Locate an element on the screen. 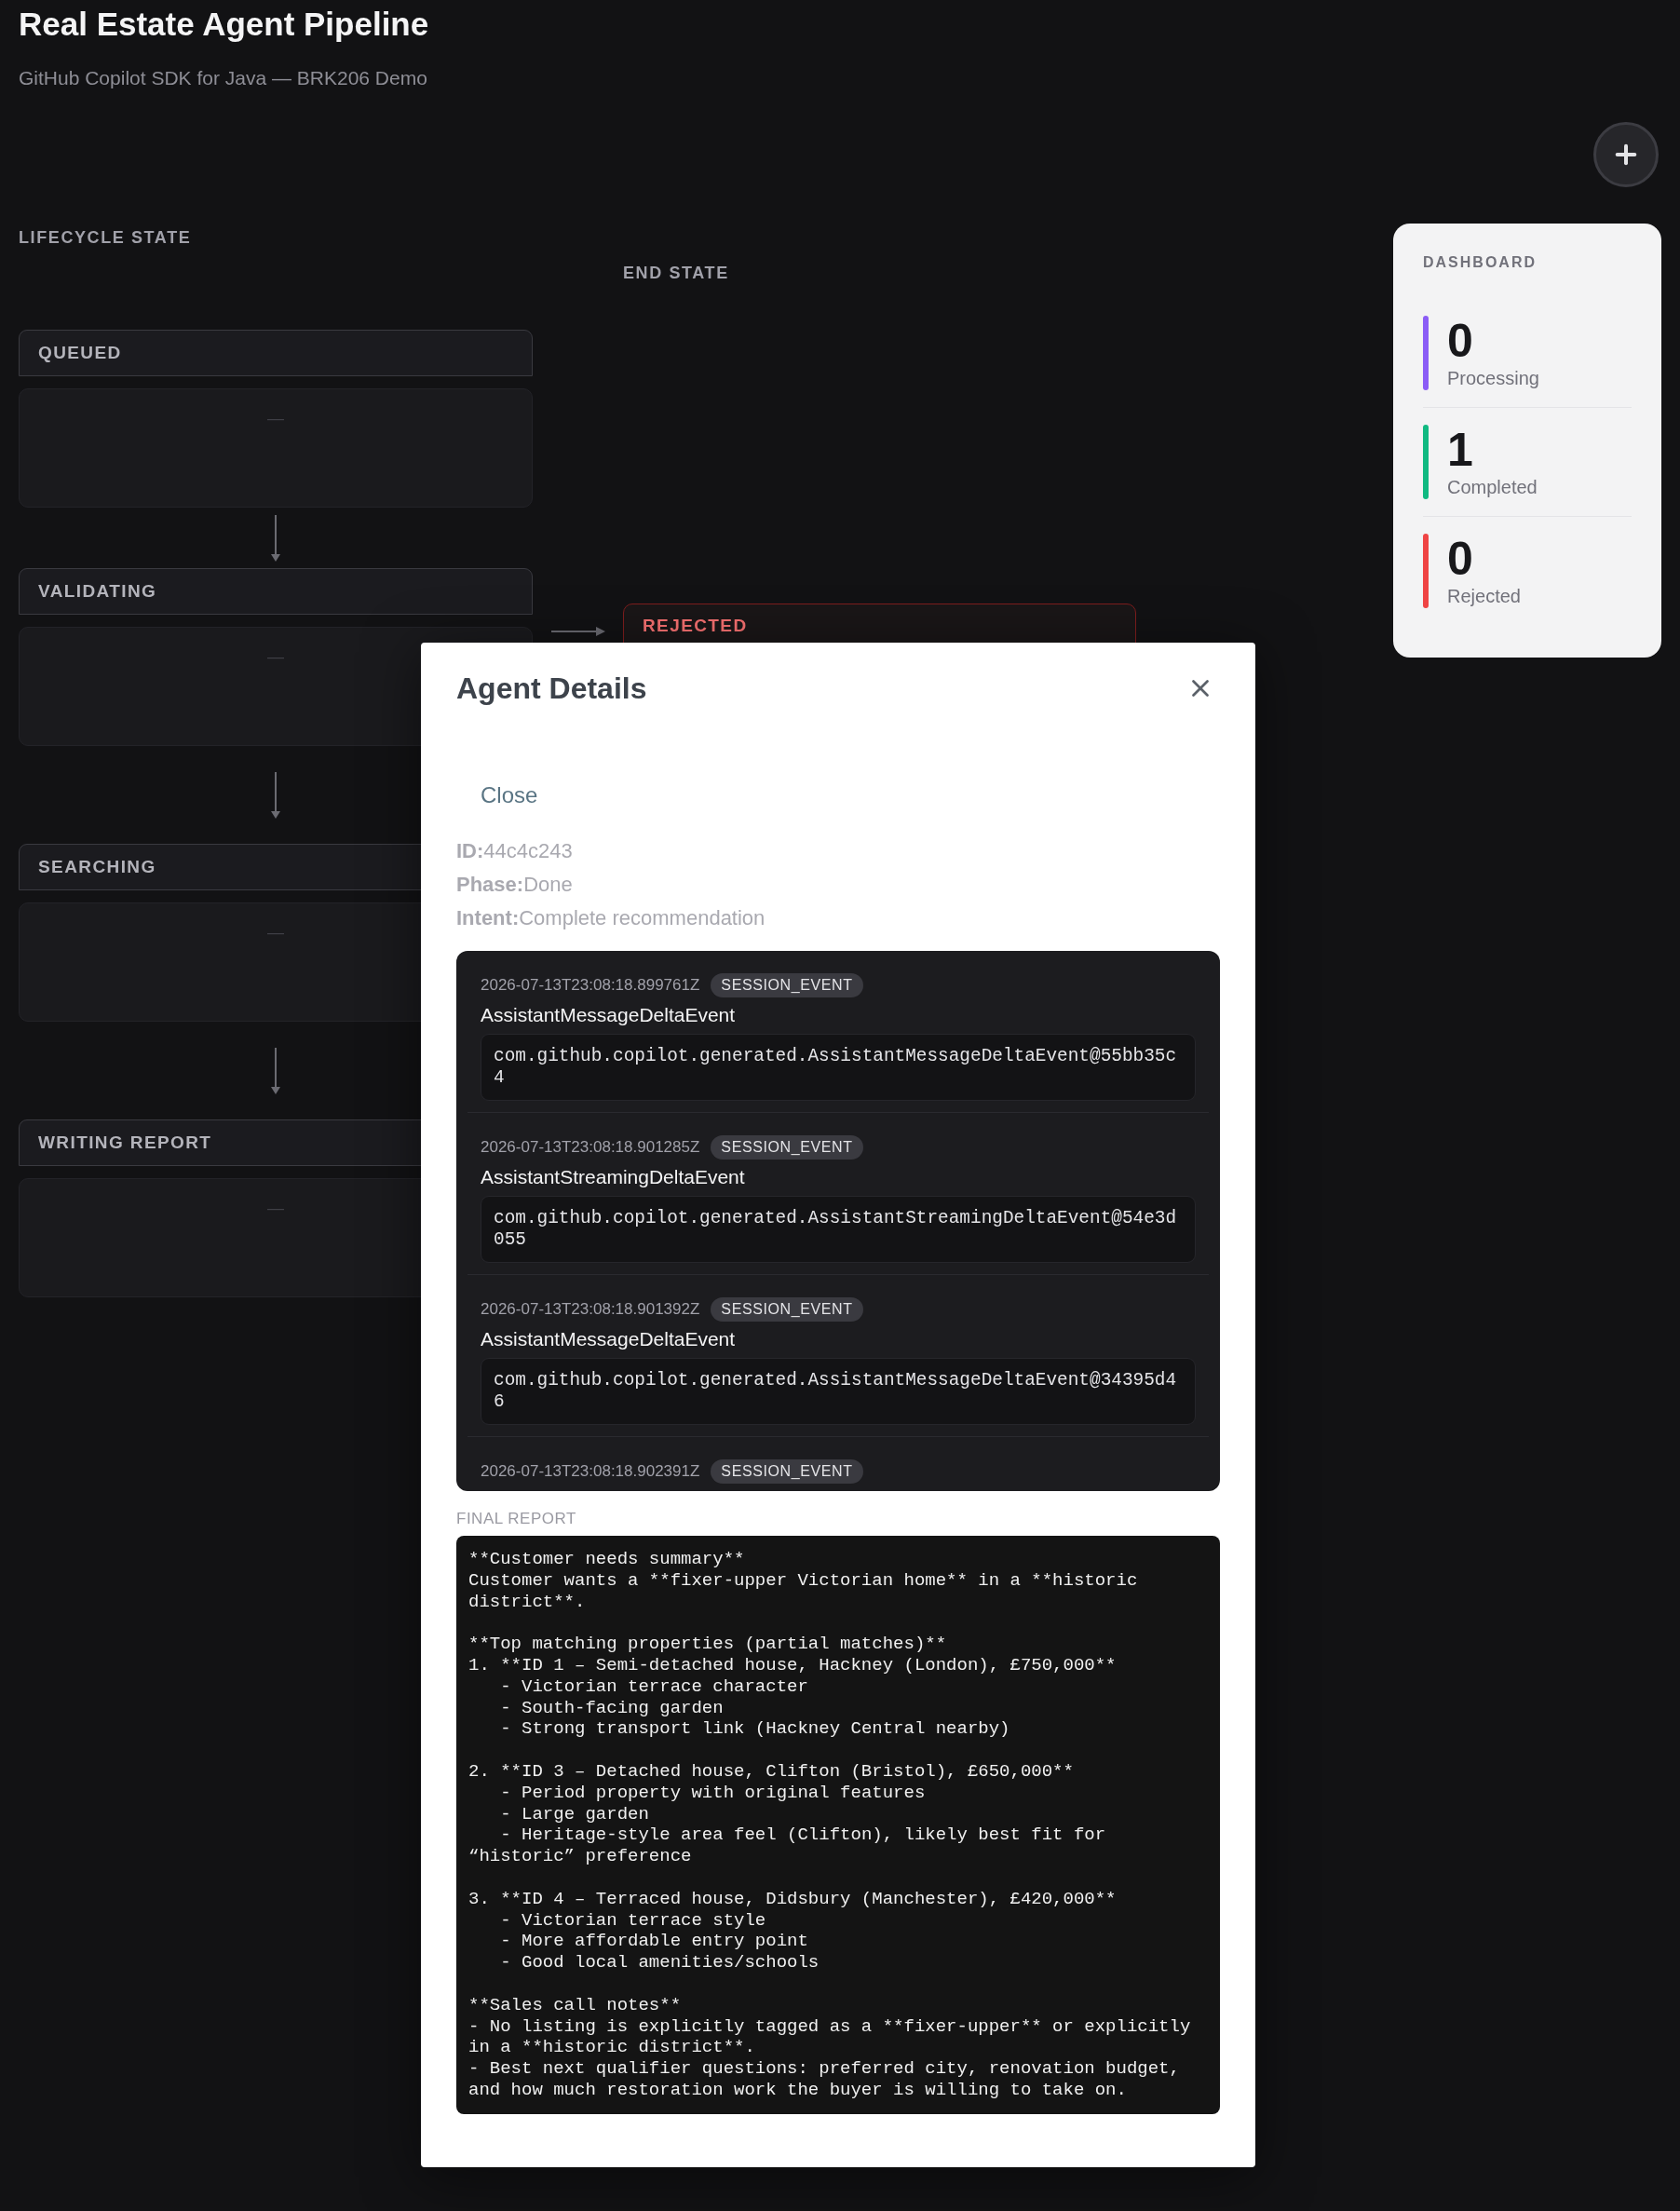  report-heading: FINAL REPORT is located at coordinates (516, 1519).